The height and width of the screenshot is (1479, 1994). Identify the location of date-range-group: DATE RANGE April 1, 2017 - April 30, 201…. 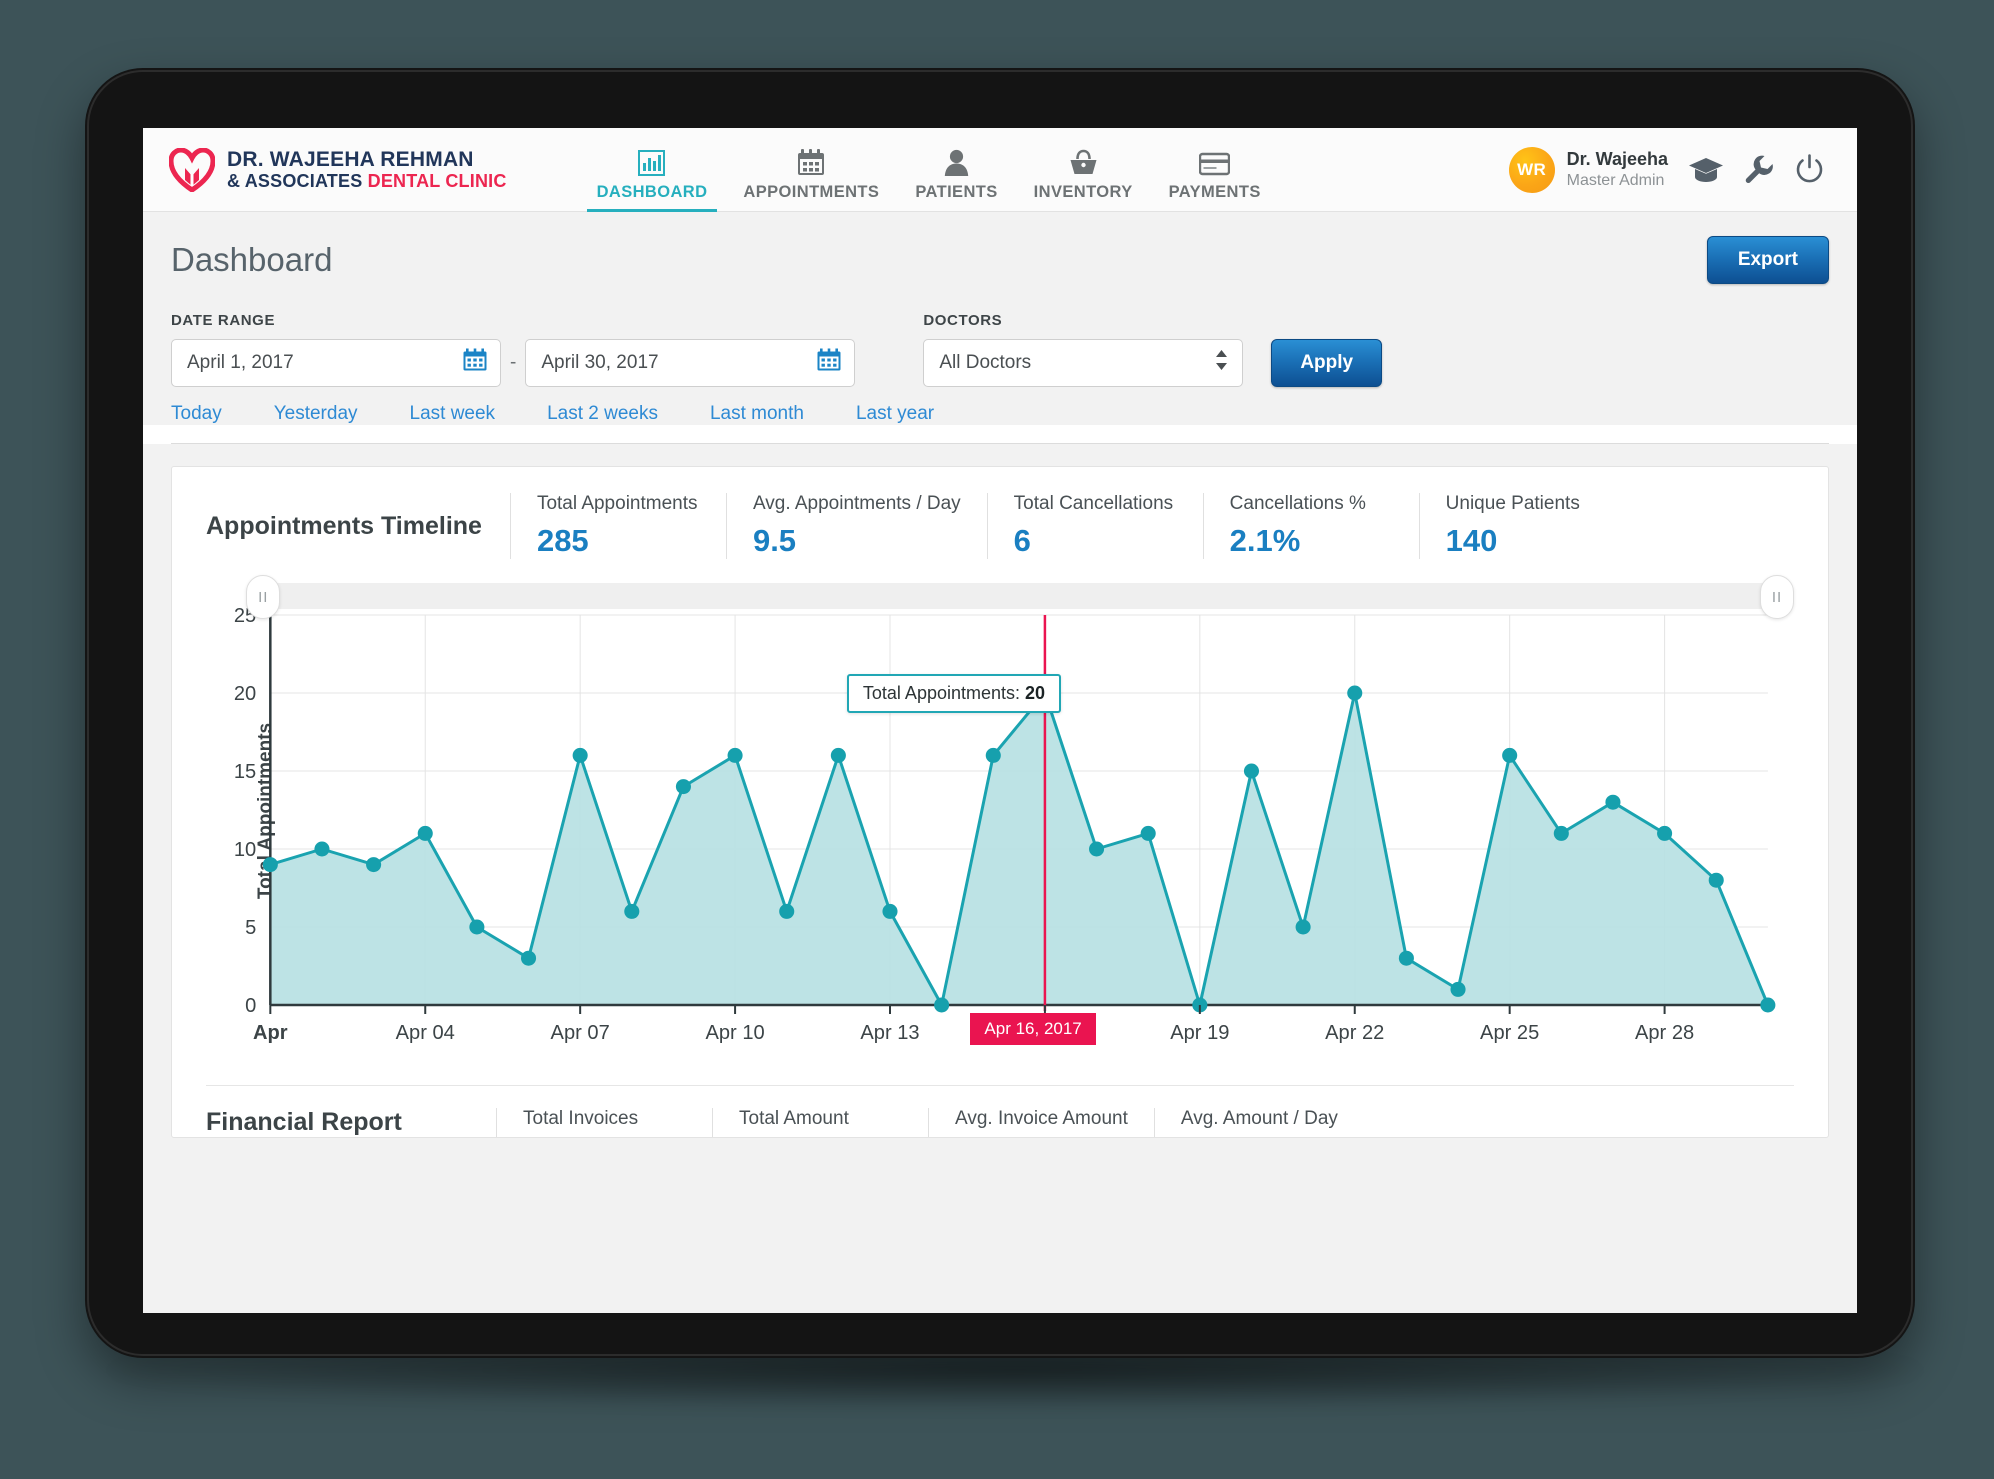
(513, 349).